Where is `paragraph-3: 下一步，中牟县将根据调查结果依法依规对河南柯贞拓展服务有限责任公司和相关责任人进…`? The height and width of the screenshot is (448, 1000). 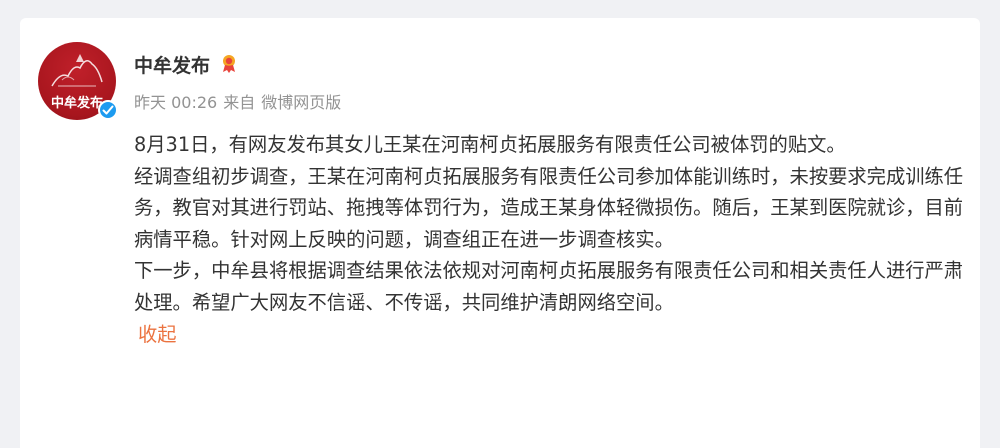
paragraph-3: 下一步，中牟县将根据调查结果依法依规对河南柯贞拓展服务有限责任公司和相关责任人进… is located at coordinates (549, 286).